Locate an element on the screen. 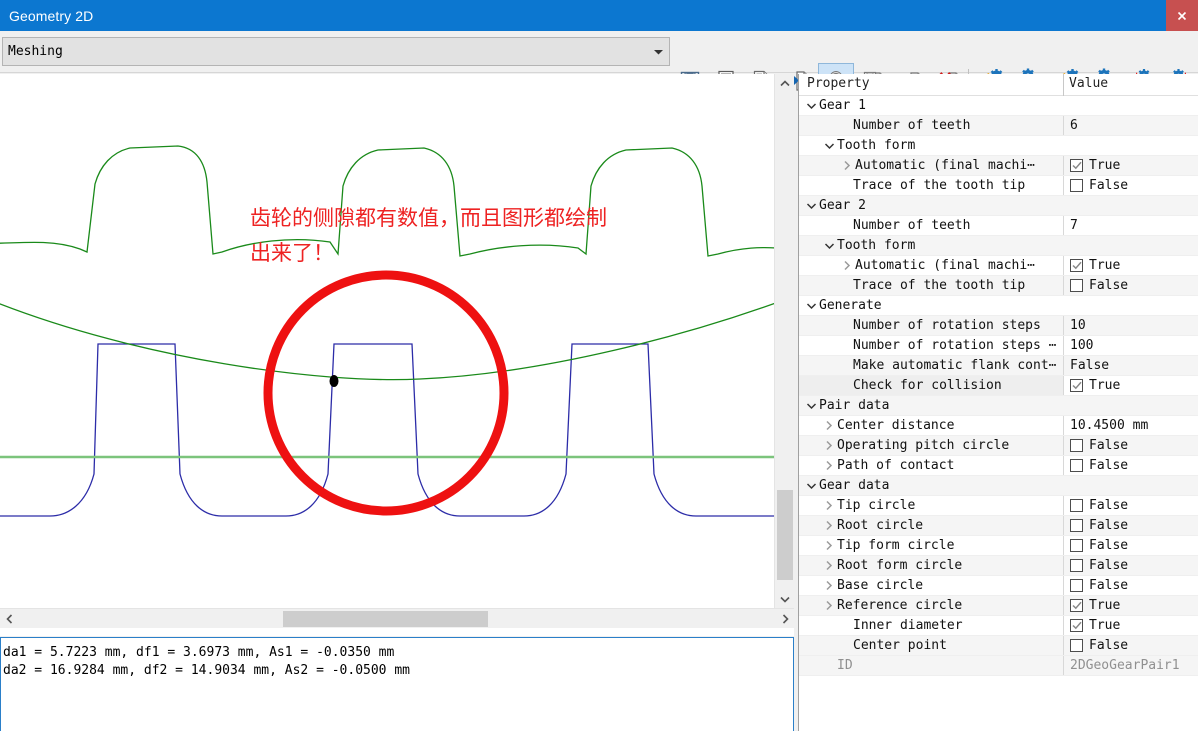  property-value-cell: 7 is located at coordinates (1130, 225).